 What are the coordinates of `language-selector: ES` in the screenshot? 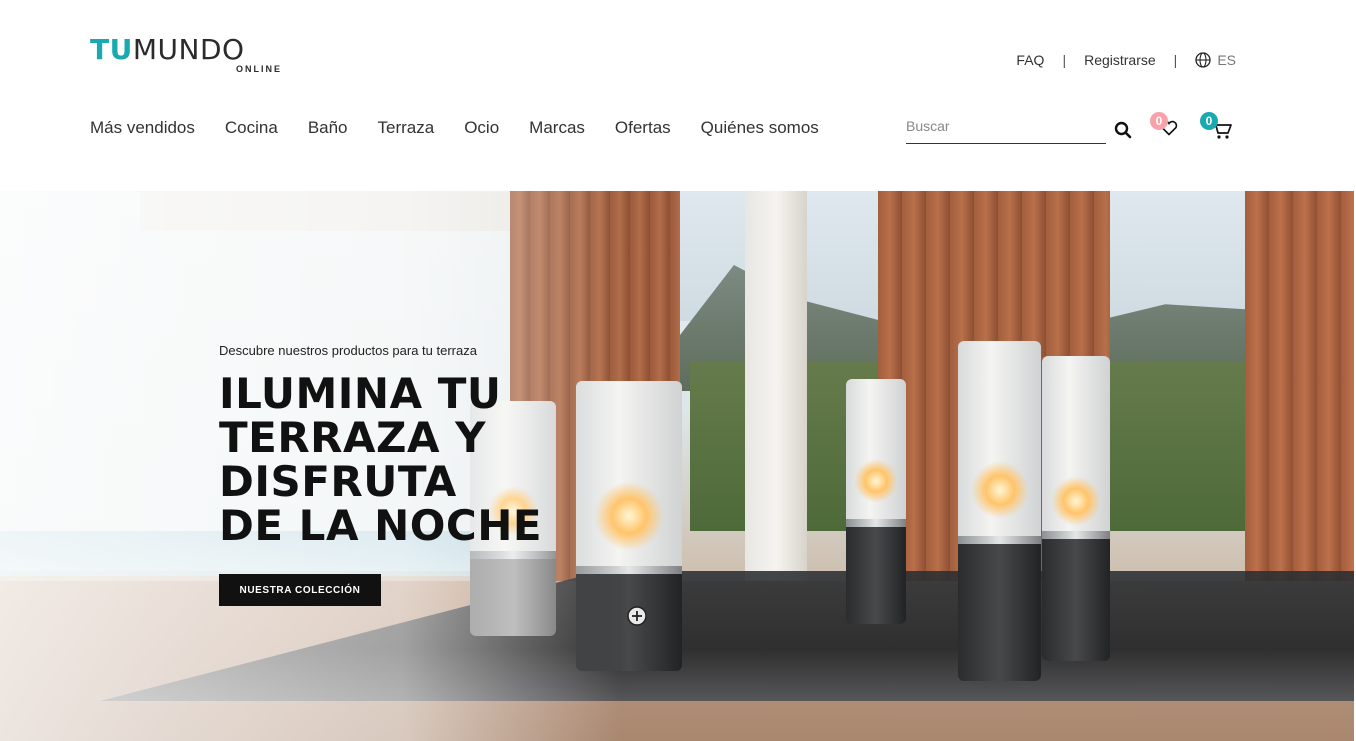 It's located at (1215, 60).